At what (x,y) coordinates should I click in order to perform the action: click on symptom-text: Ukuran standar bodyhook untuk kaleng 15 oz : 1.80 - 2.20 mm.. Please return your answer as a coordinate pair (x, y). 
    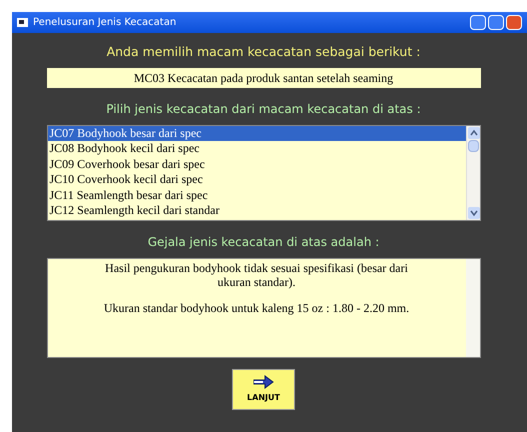
    Looking at the image, I should click on (256, 307).